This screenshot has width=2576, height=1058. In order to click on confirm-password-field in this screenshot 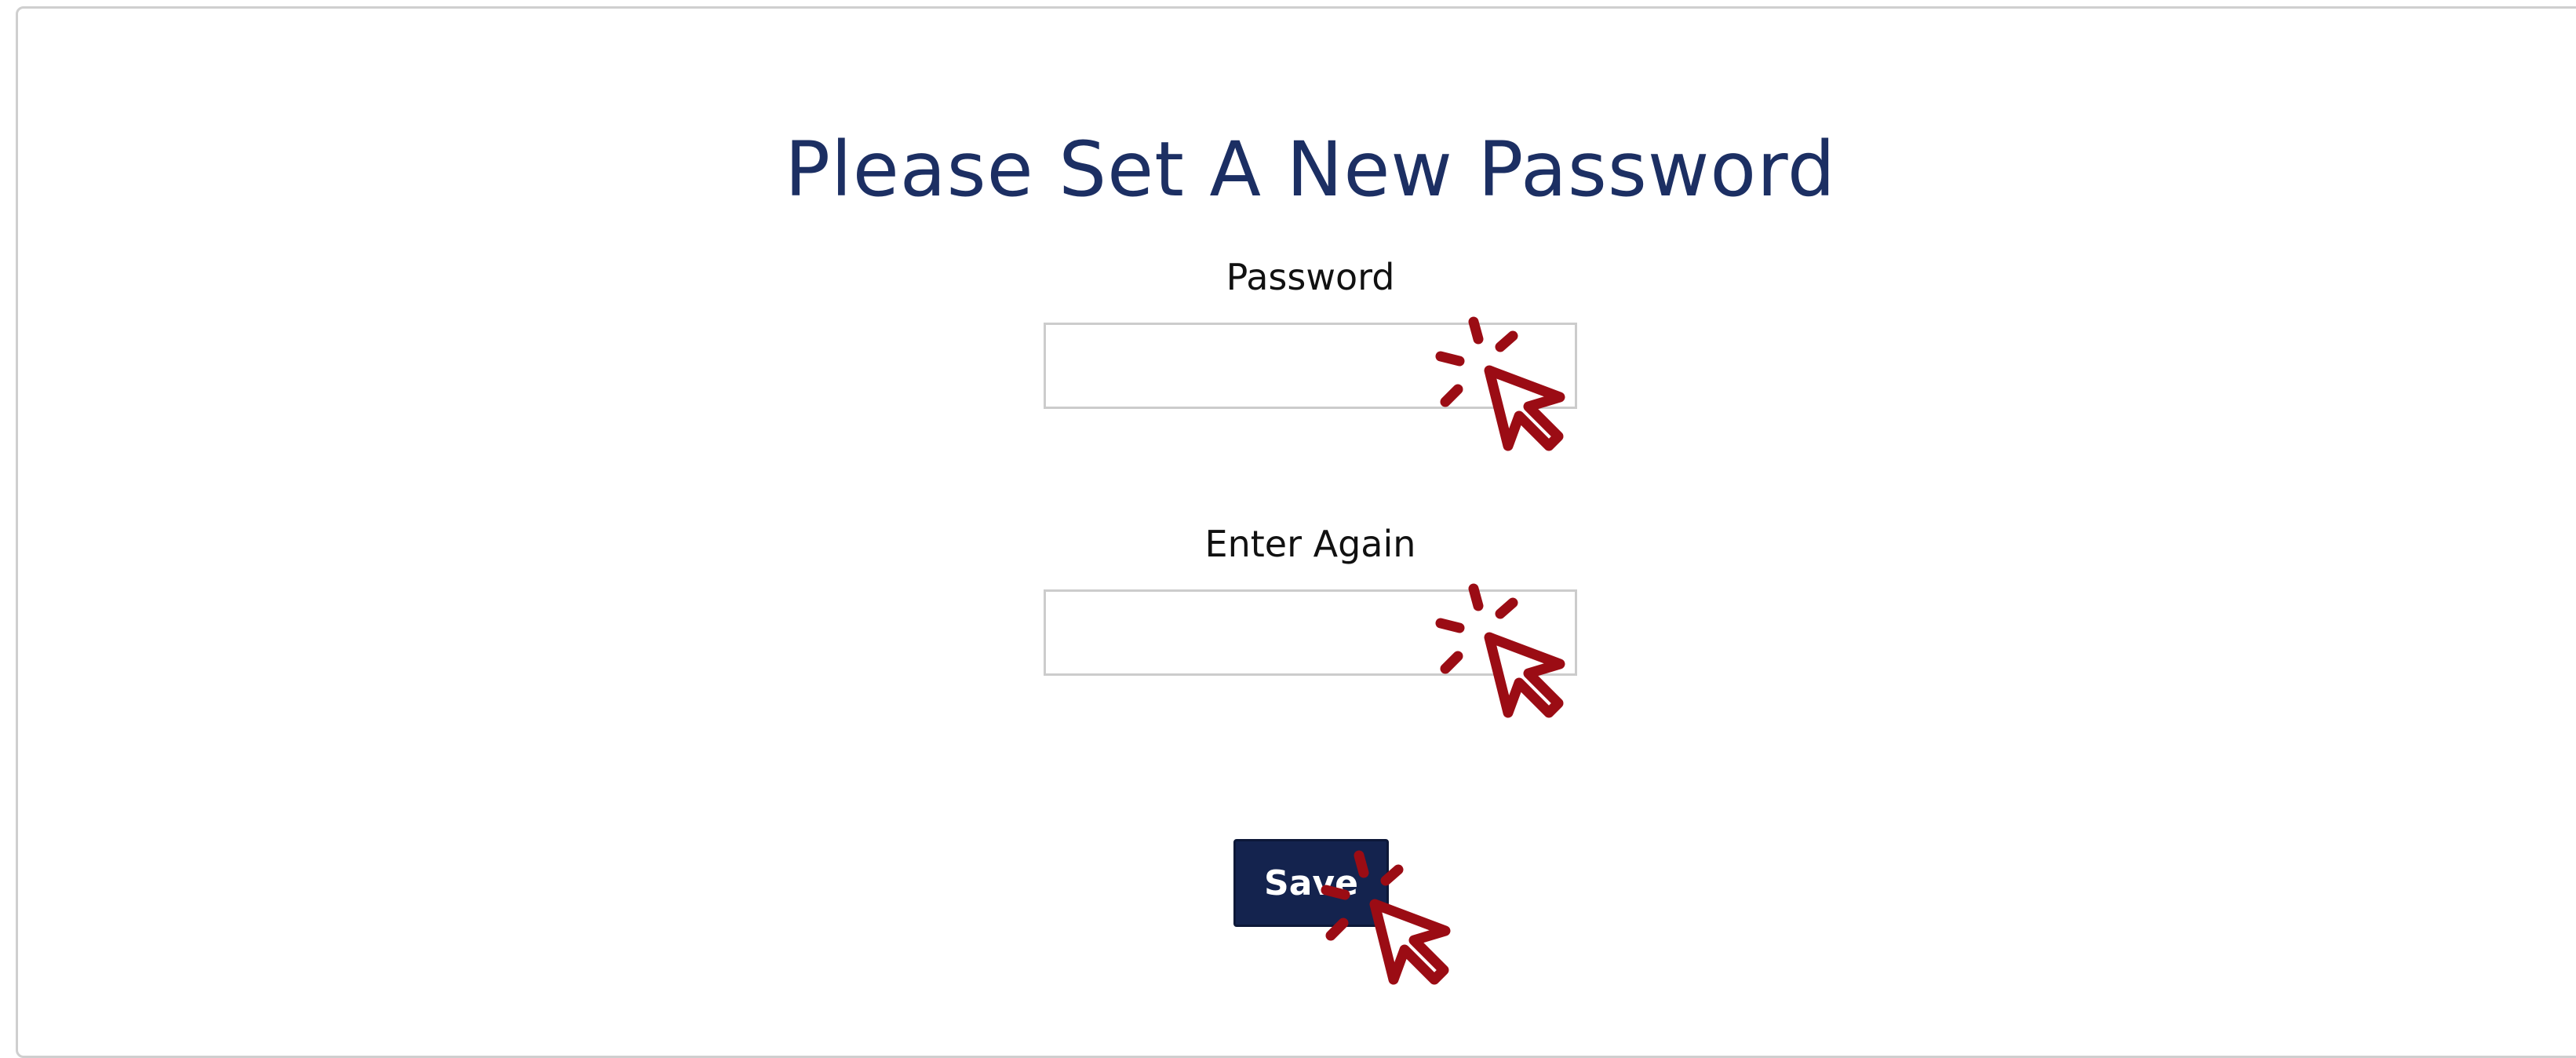, I will do `click(1310, 632)`.